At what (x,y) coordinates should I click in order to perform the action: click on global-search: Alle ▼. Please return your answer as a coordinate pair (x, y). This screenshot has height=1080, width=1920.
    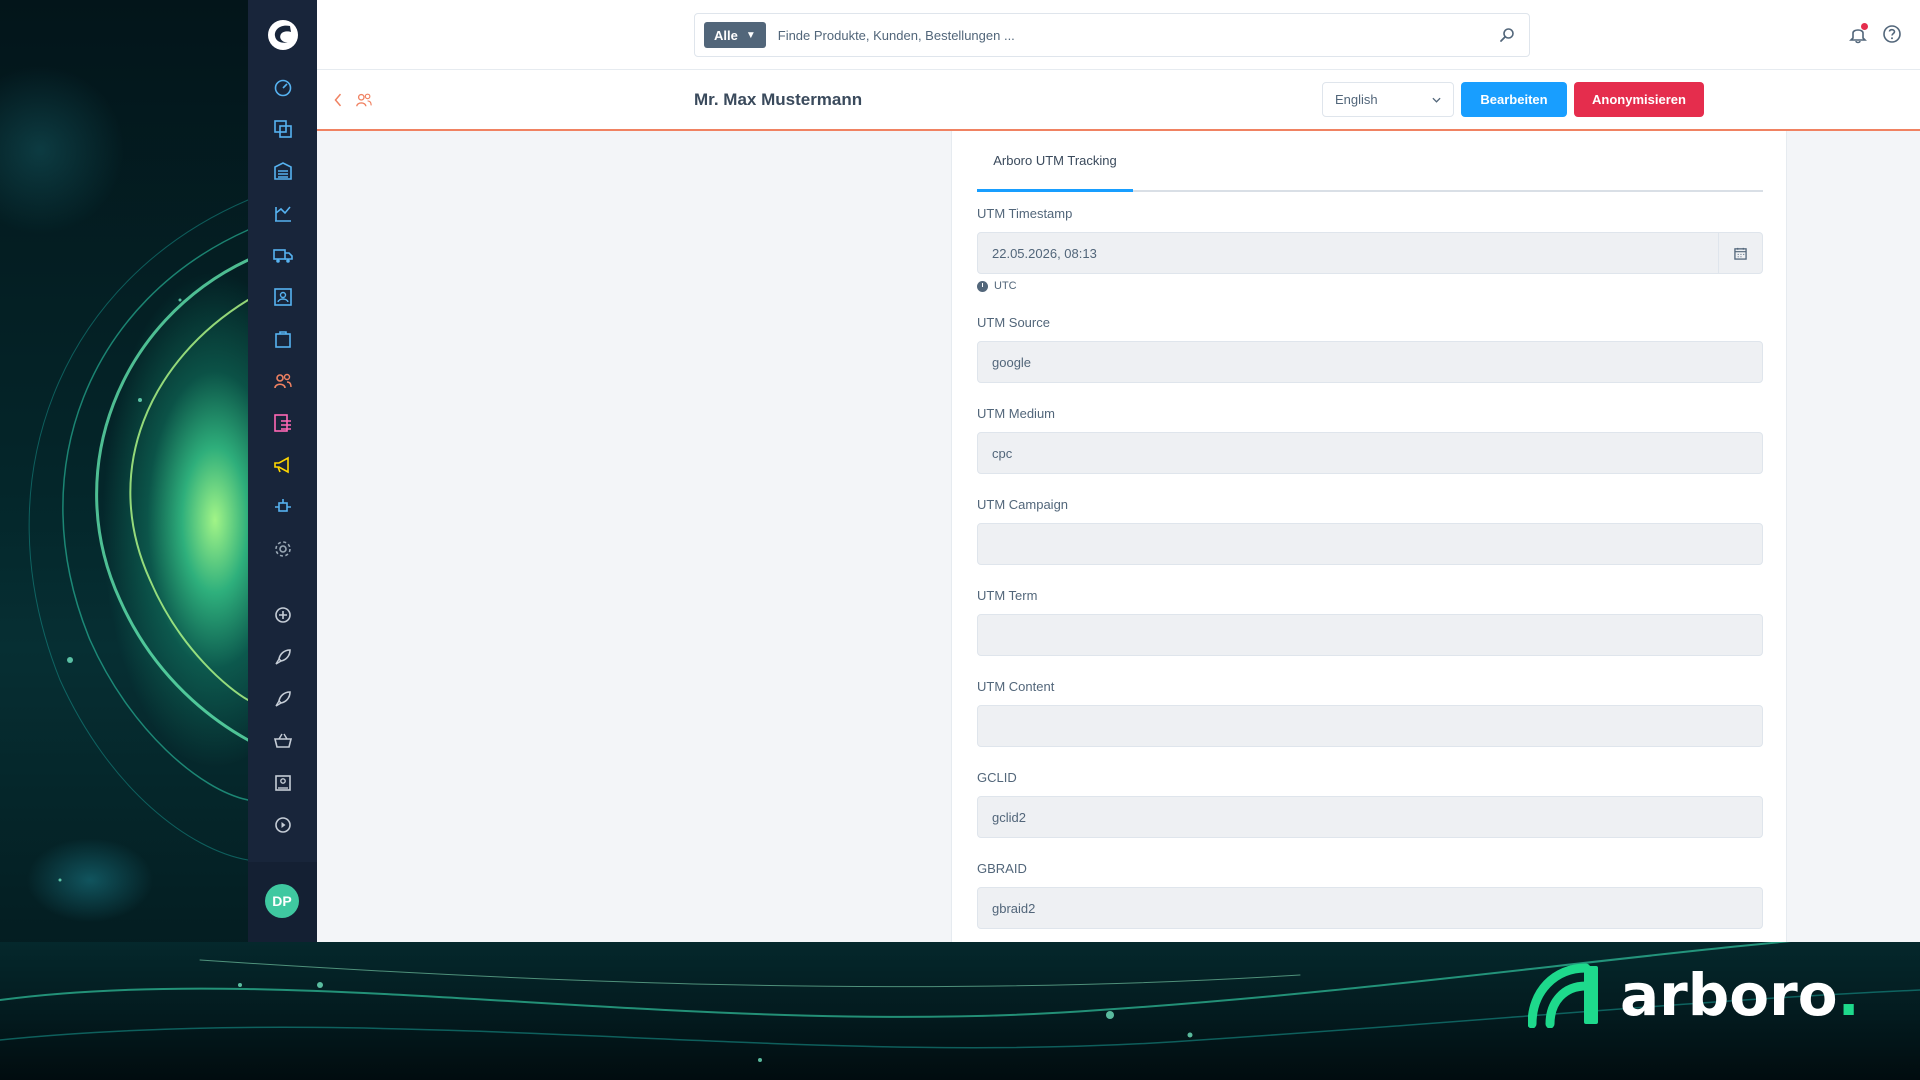
    Looking at the image, I should click on (1112, 35).